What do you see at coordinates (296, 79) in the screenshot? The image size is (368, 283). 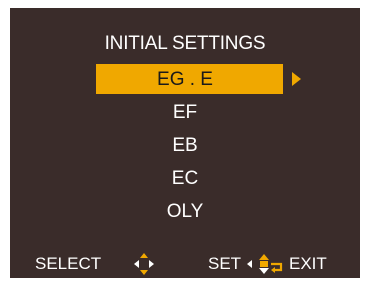 I see `arrow-right-icon` at bounding box center [296, 79].